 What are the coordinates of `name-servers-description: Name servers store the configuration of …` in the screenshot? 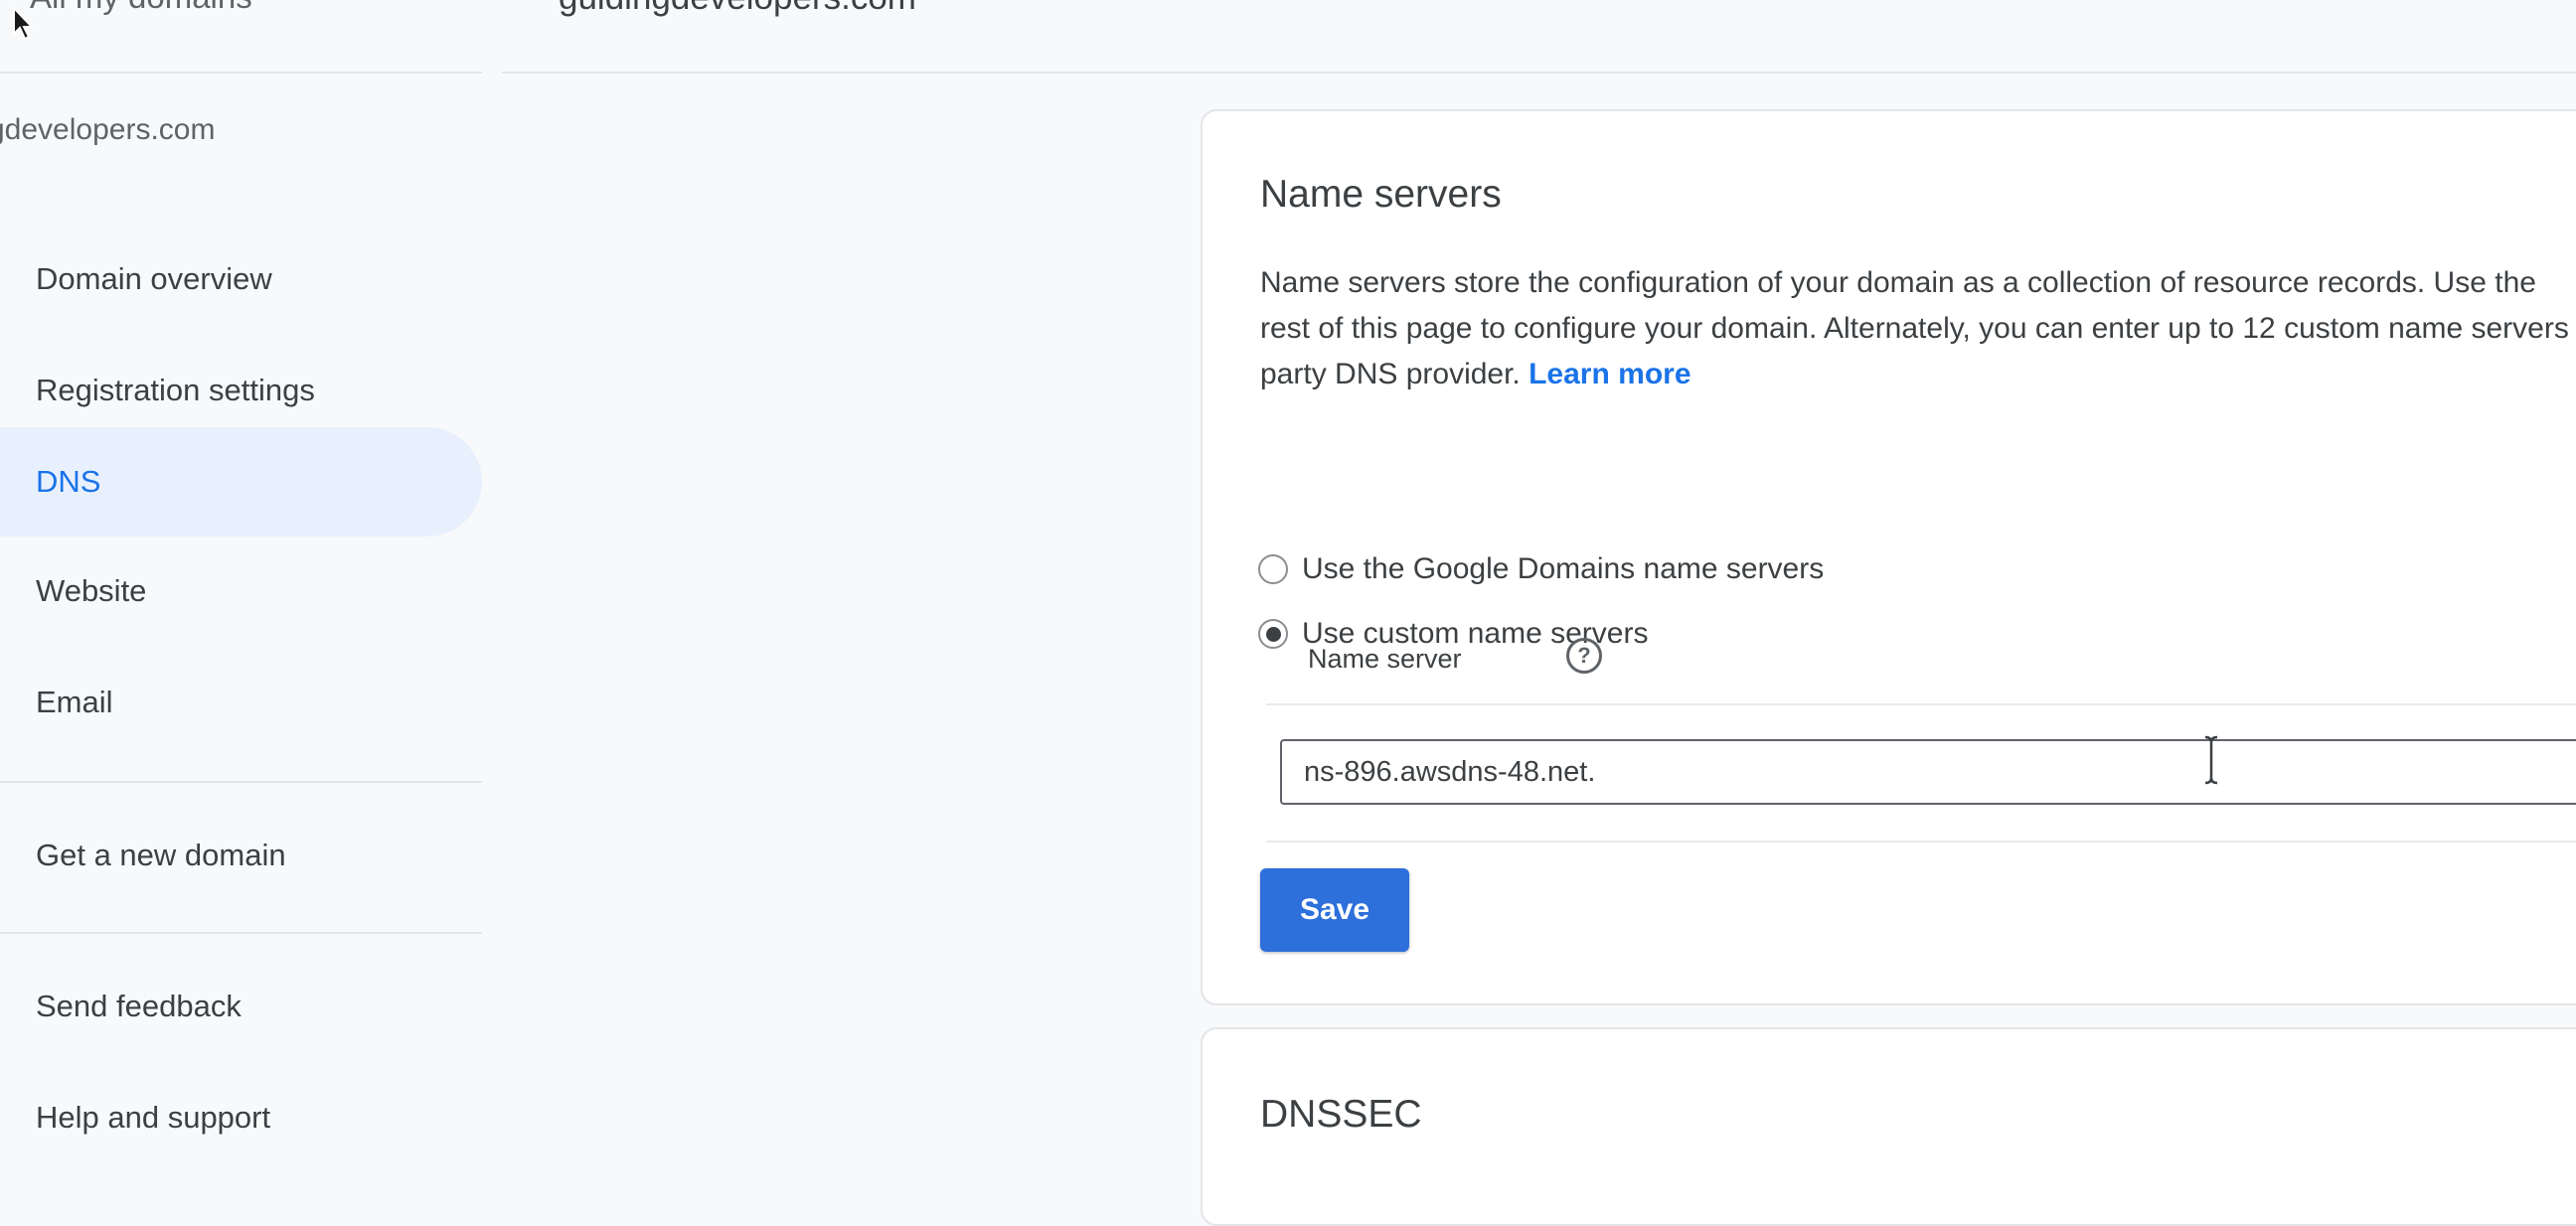 It's located at (1918, 328).